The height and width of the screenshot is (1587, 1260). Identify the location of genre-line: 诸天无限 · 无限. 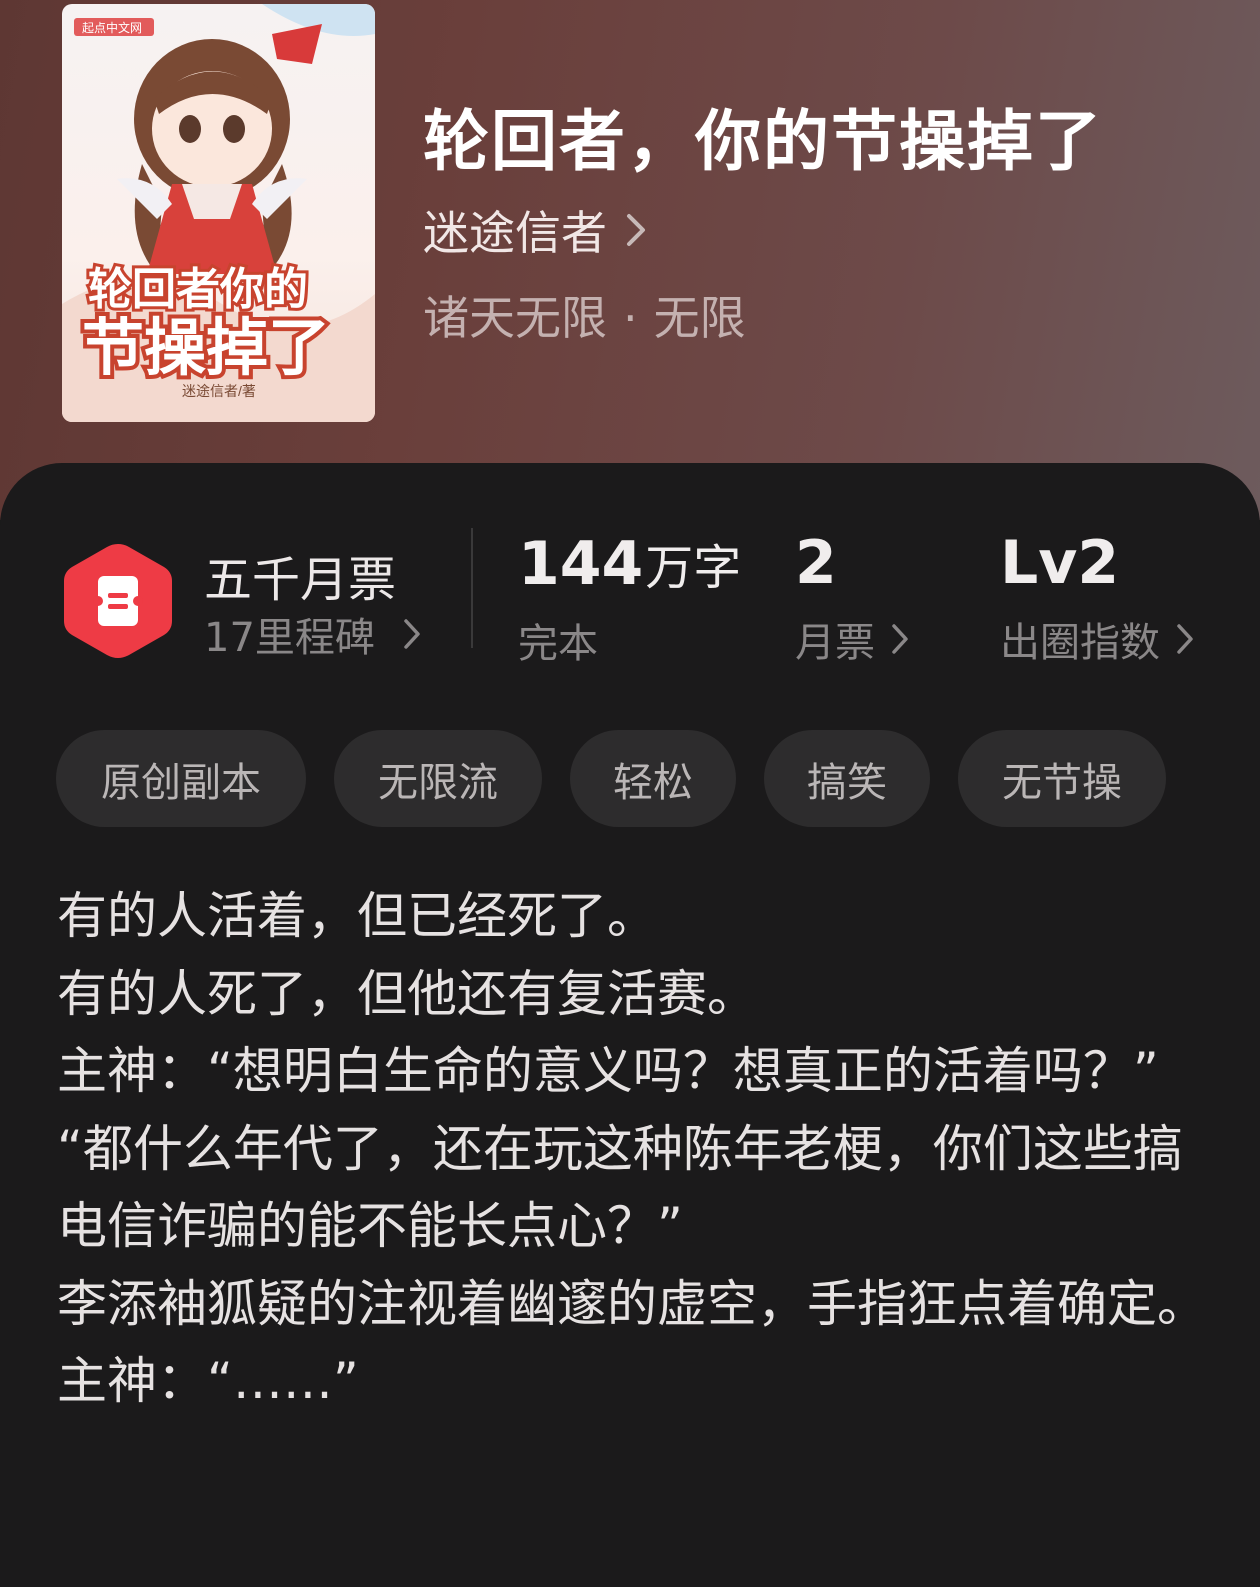
(584, 315).